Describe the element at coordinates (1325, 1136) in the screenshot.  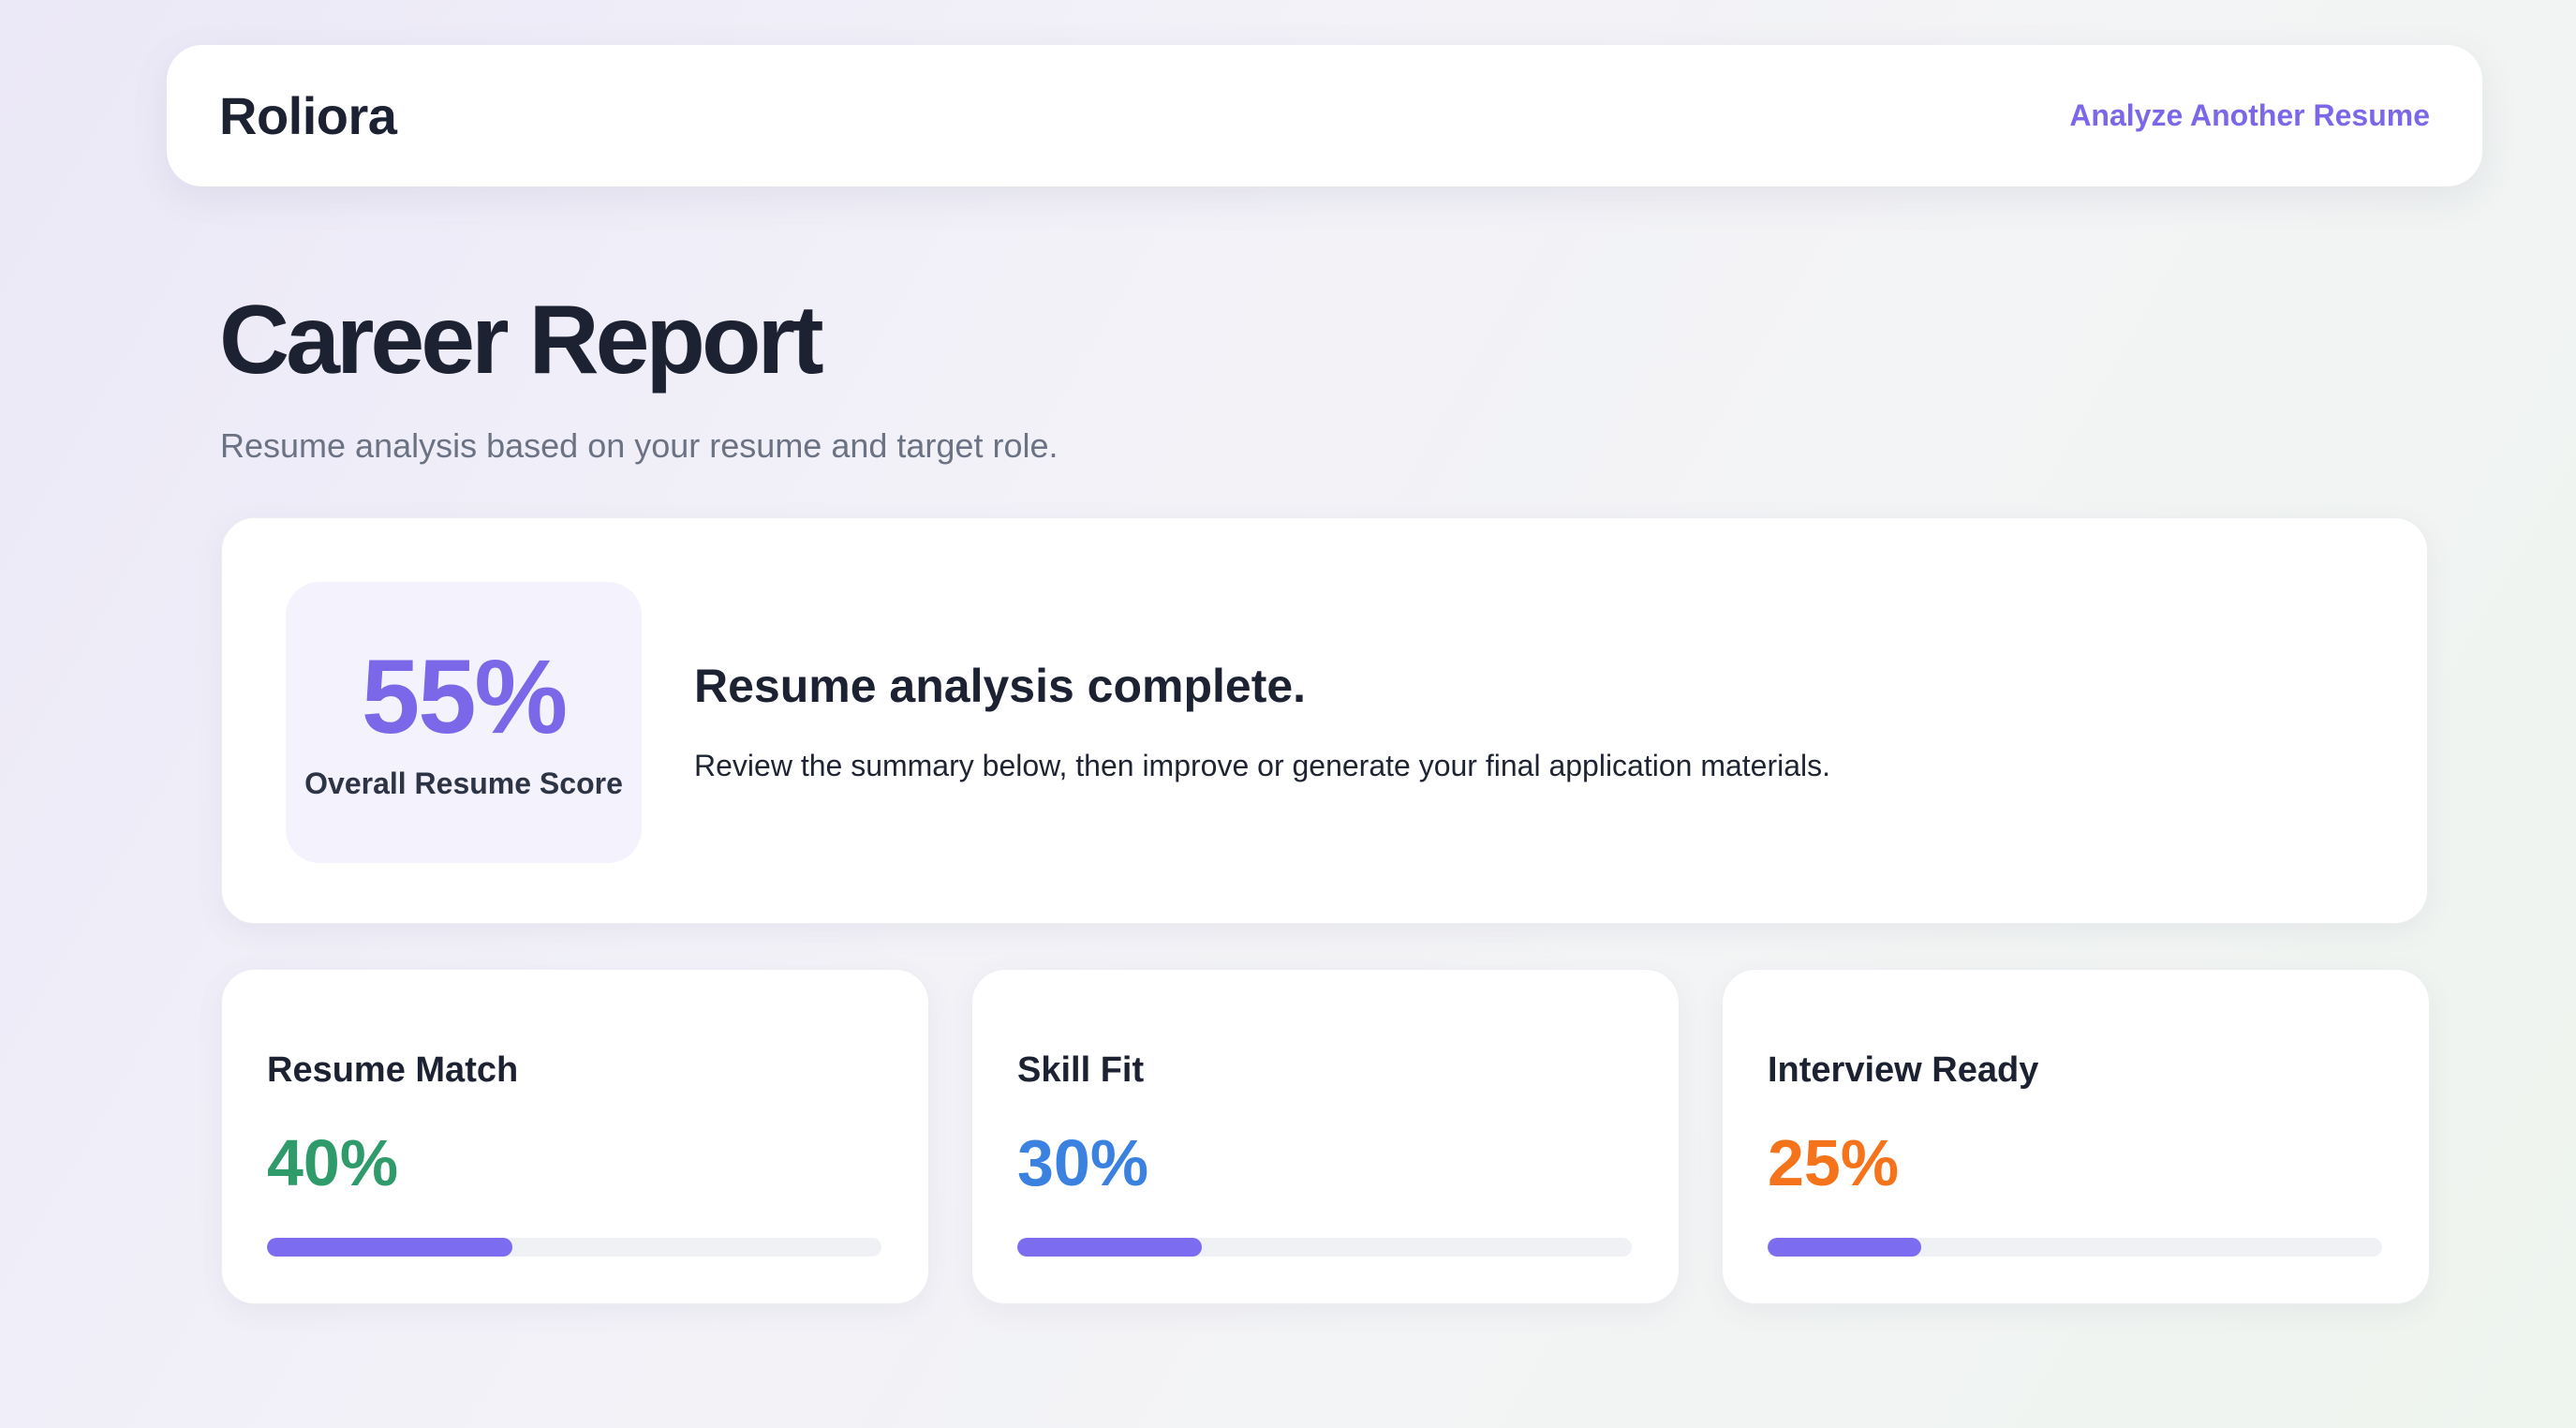
I see `metric-card-skill-fit: Skill Fit 30%` at that location.